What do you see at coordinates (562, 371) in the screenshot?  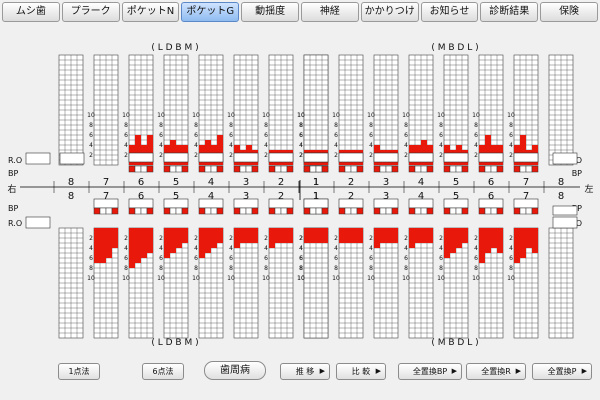 I see `replace-all-p-button: 全置換P ▶` at bounding box center [562, 371].